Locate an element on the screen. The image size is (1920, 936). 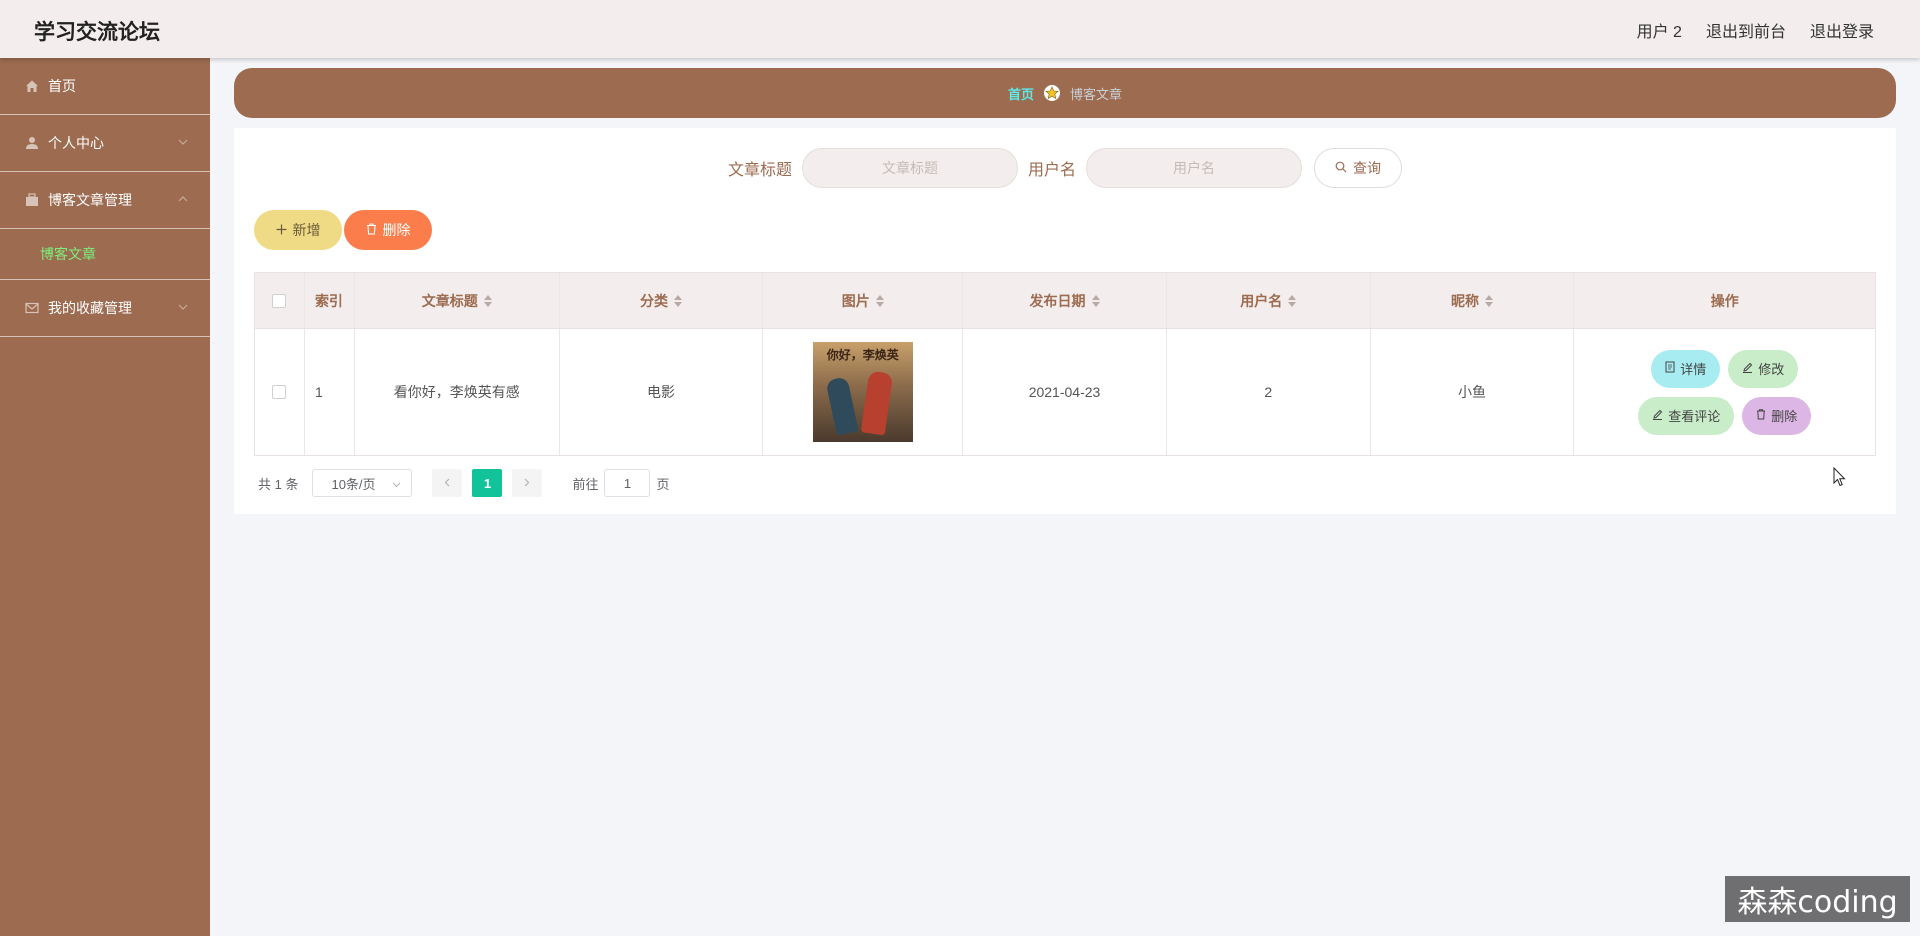
row-delete-button: 删除 is located at coordinates (1777, 415).